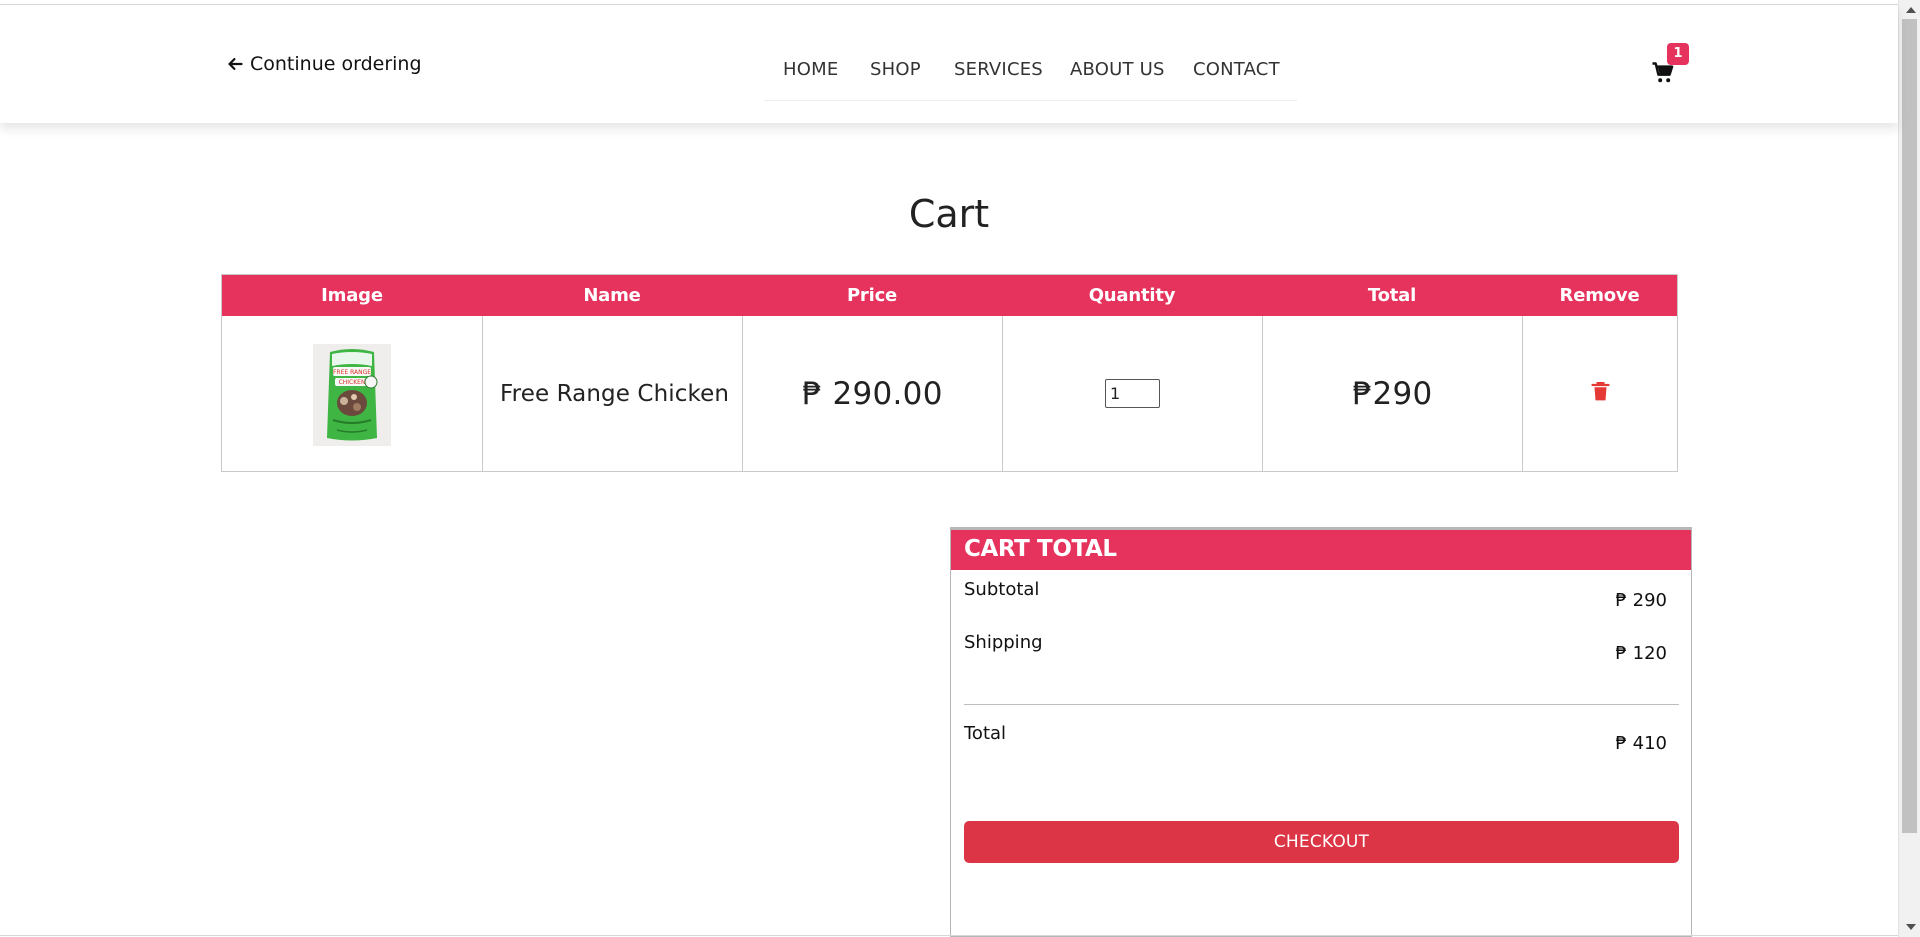 The height and width of the screenshot is (937, 1920). What do you see at coordinates (1321, 549) in the screenshot?
I see `cart-total-header: CART TOTAL` at bounding box center [1321, 549].